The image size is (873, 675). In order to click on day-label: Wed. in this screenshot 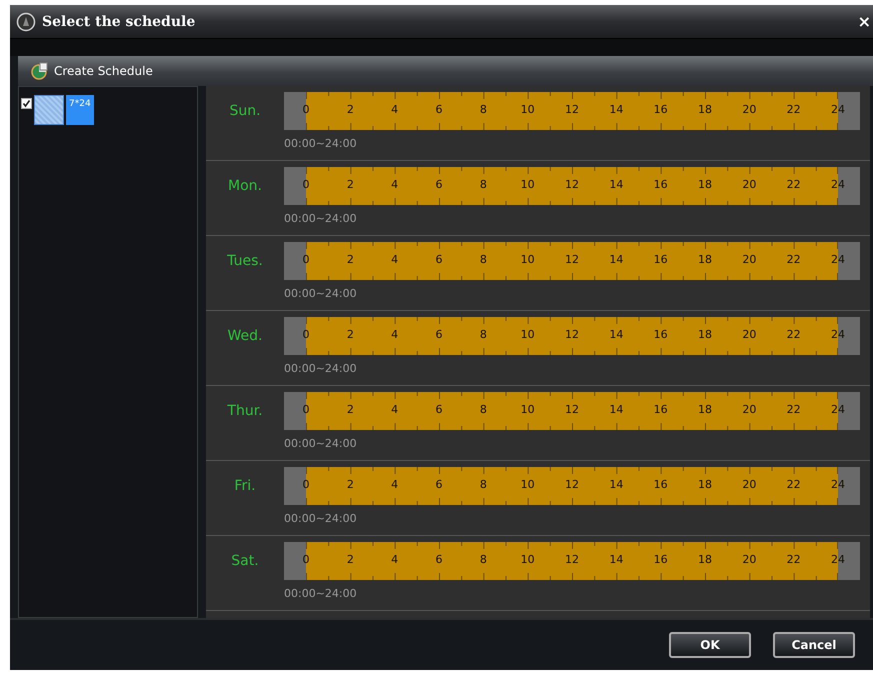, I will do `click(245, 336)`.